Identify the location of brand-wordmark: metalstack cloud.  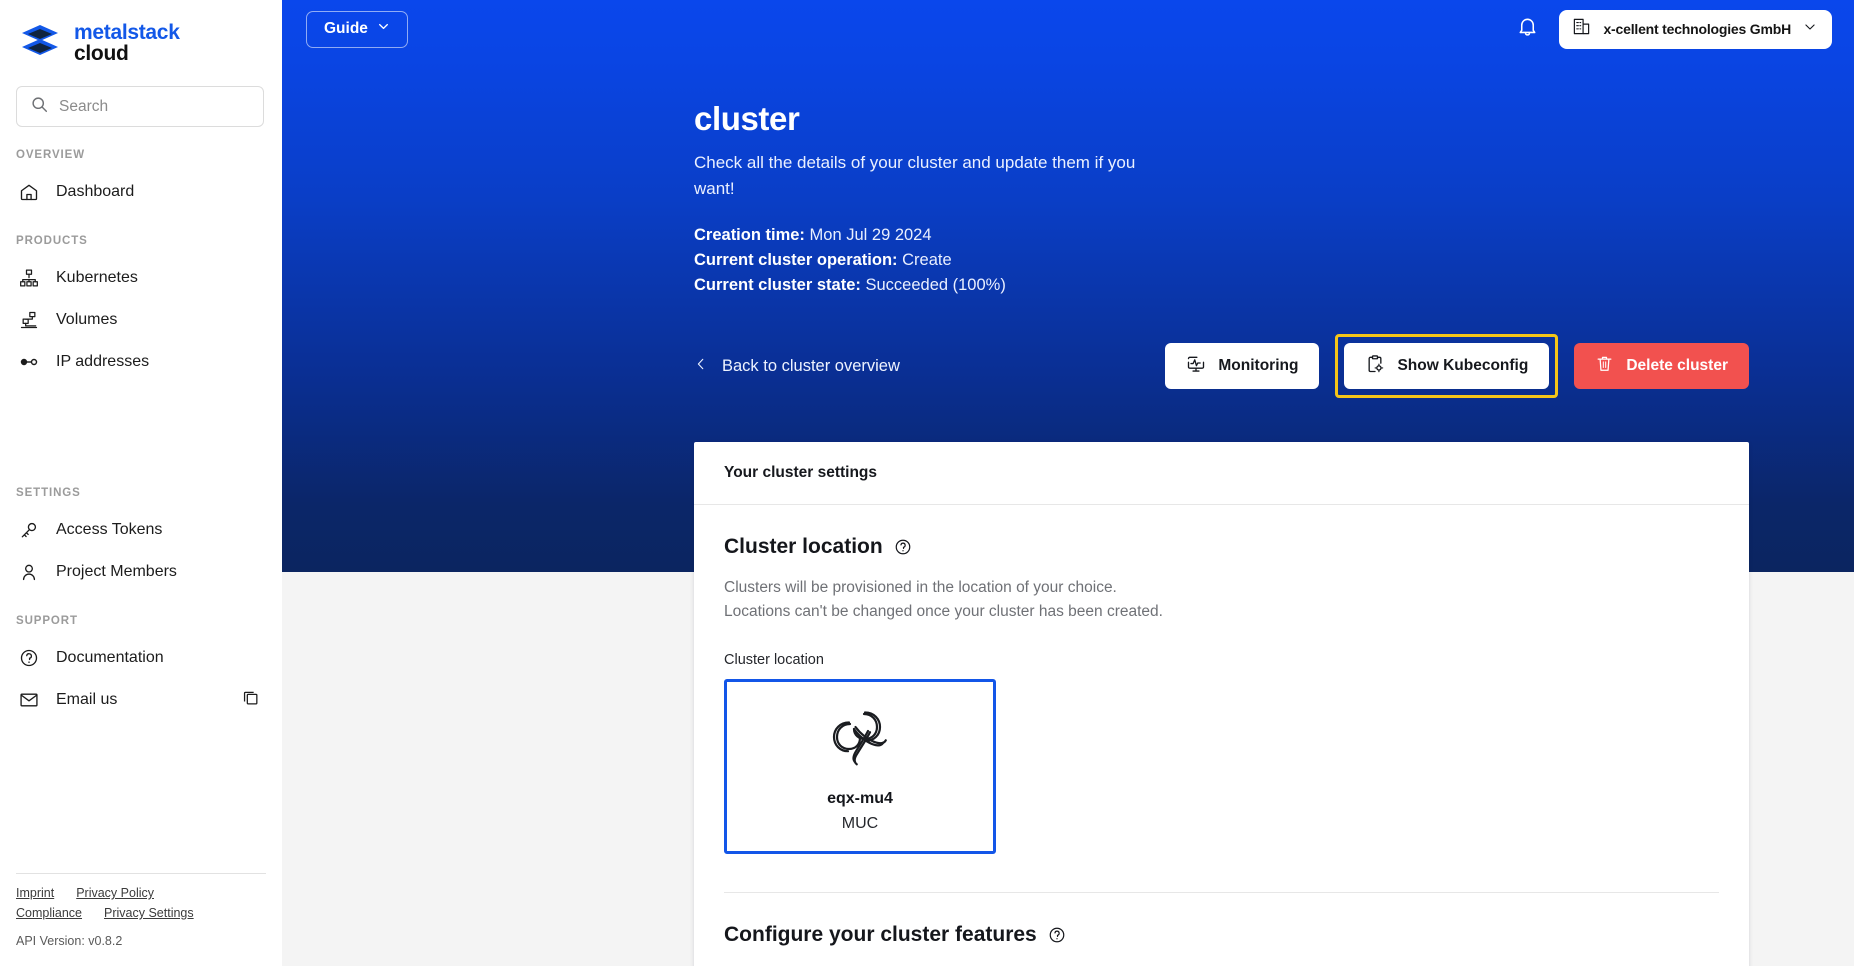
(127, 43).